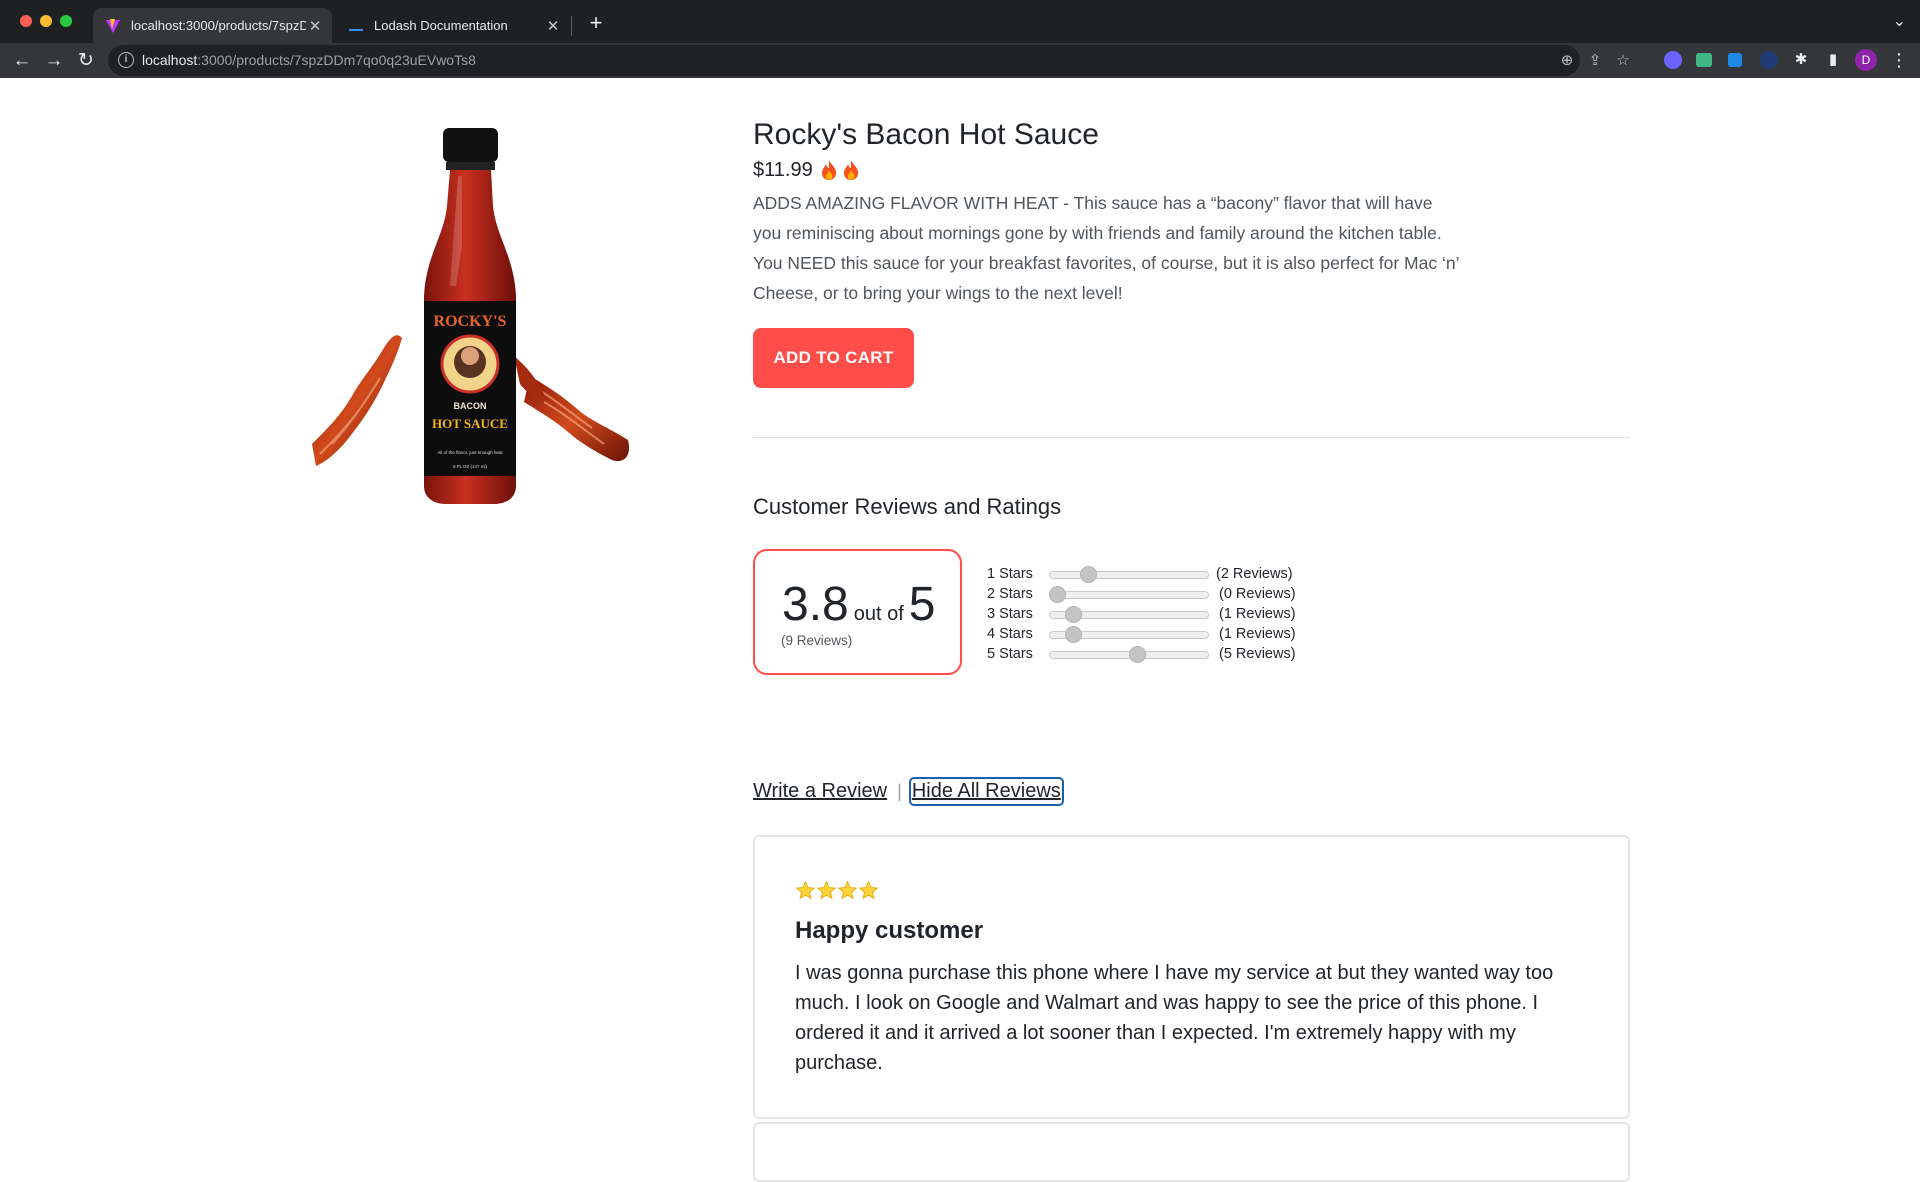  I want to click on menu-kebab-icon: ⋮, so click(1899, 60).